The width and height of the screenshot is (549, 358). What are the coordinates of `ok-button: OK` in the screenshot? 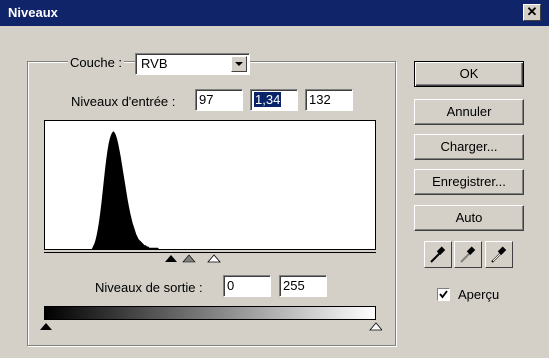 It's located at (469, 74).